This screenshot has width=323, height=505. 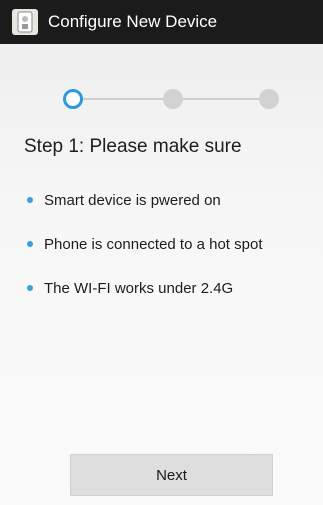 I want to click on device-app-icon, so click(x=25, y=22).